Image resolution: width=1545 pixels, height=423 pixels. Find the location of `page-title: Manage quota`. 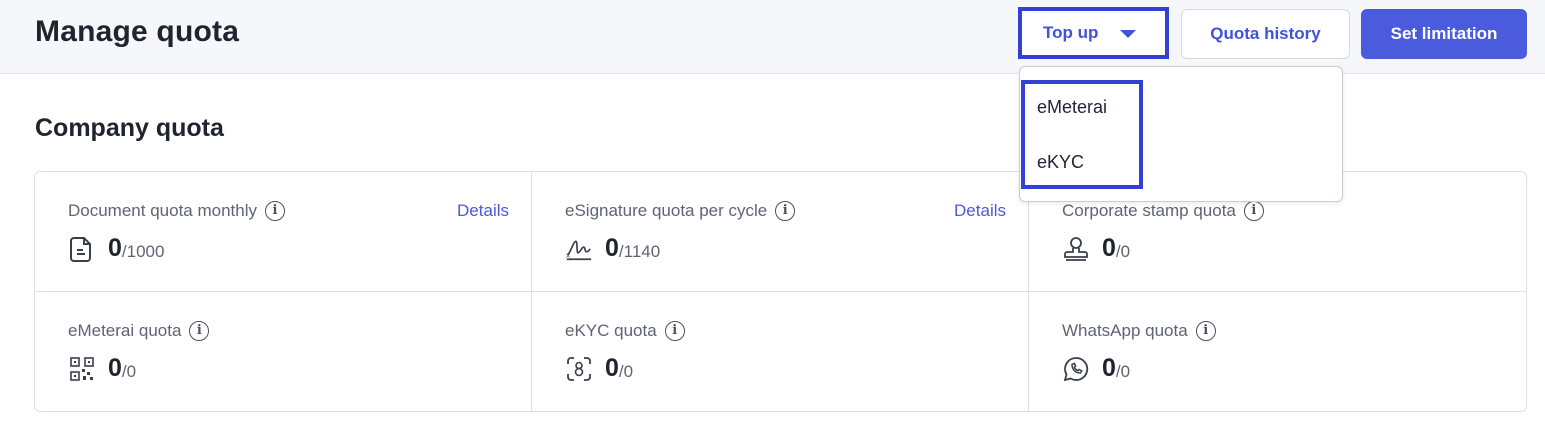

page-title: Manage quota is located at coordinates (137, 31).